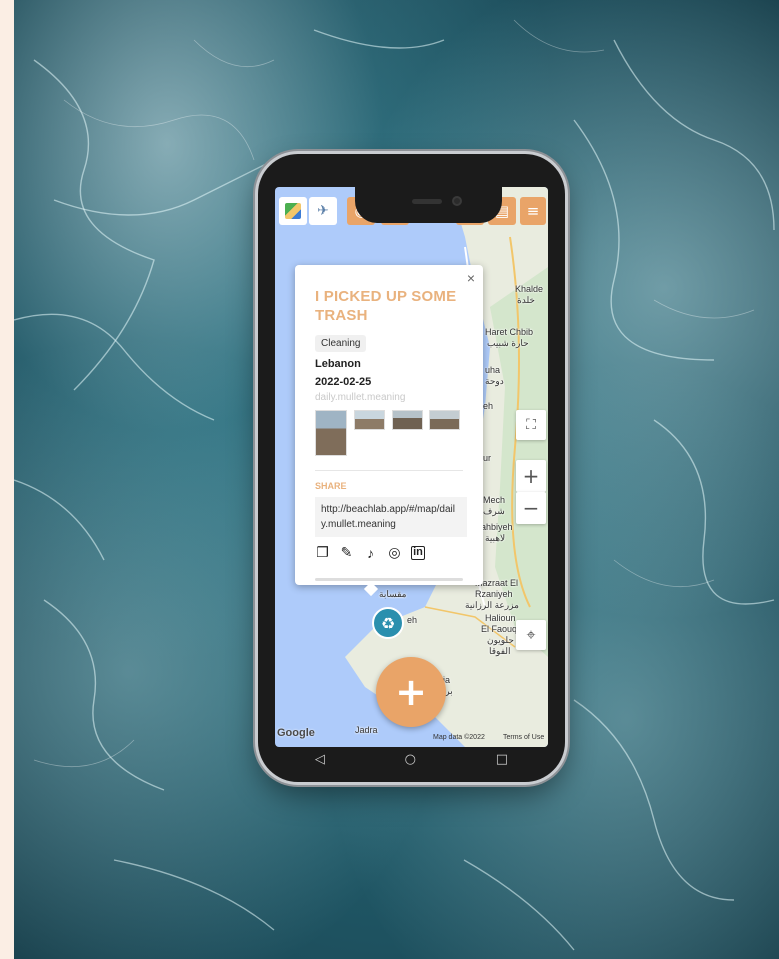 Image resolution: width=779 pixels, height=959 pixels. Describe the element at coordinates (497, 527) in the screenshot. I see `map-label: ahbiyeh` at that location.